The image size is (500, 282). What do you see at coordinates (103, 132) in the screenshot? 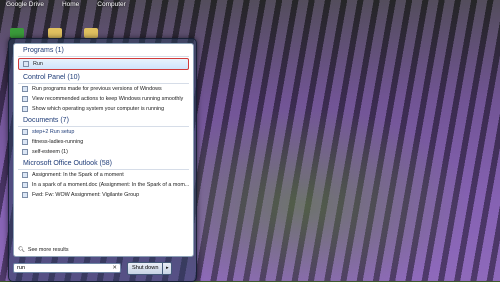
I see `result-document: step+2 Run setup` at bounding box center [103, 132].